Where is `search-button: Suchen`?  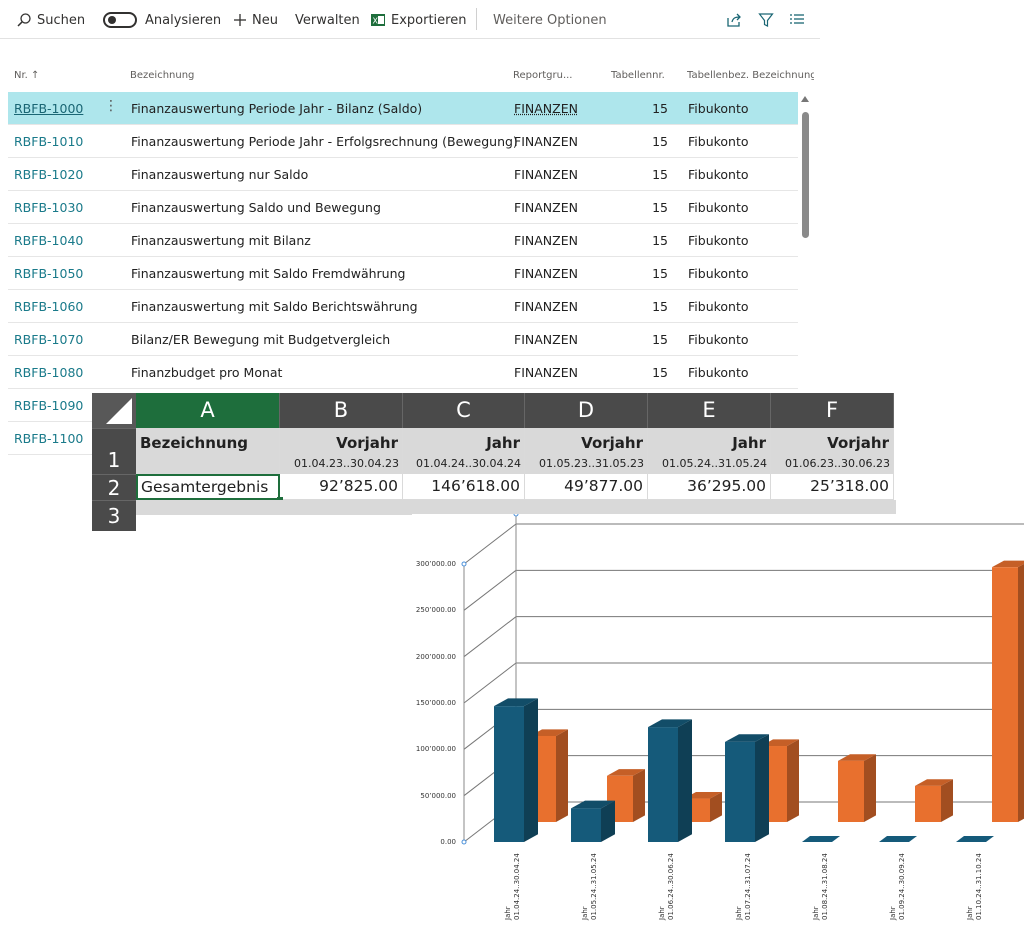
search-button: Suchen is located at coordinates (50, 20).